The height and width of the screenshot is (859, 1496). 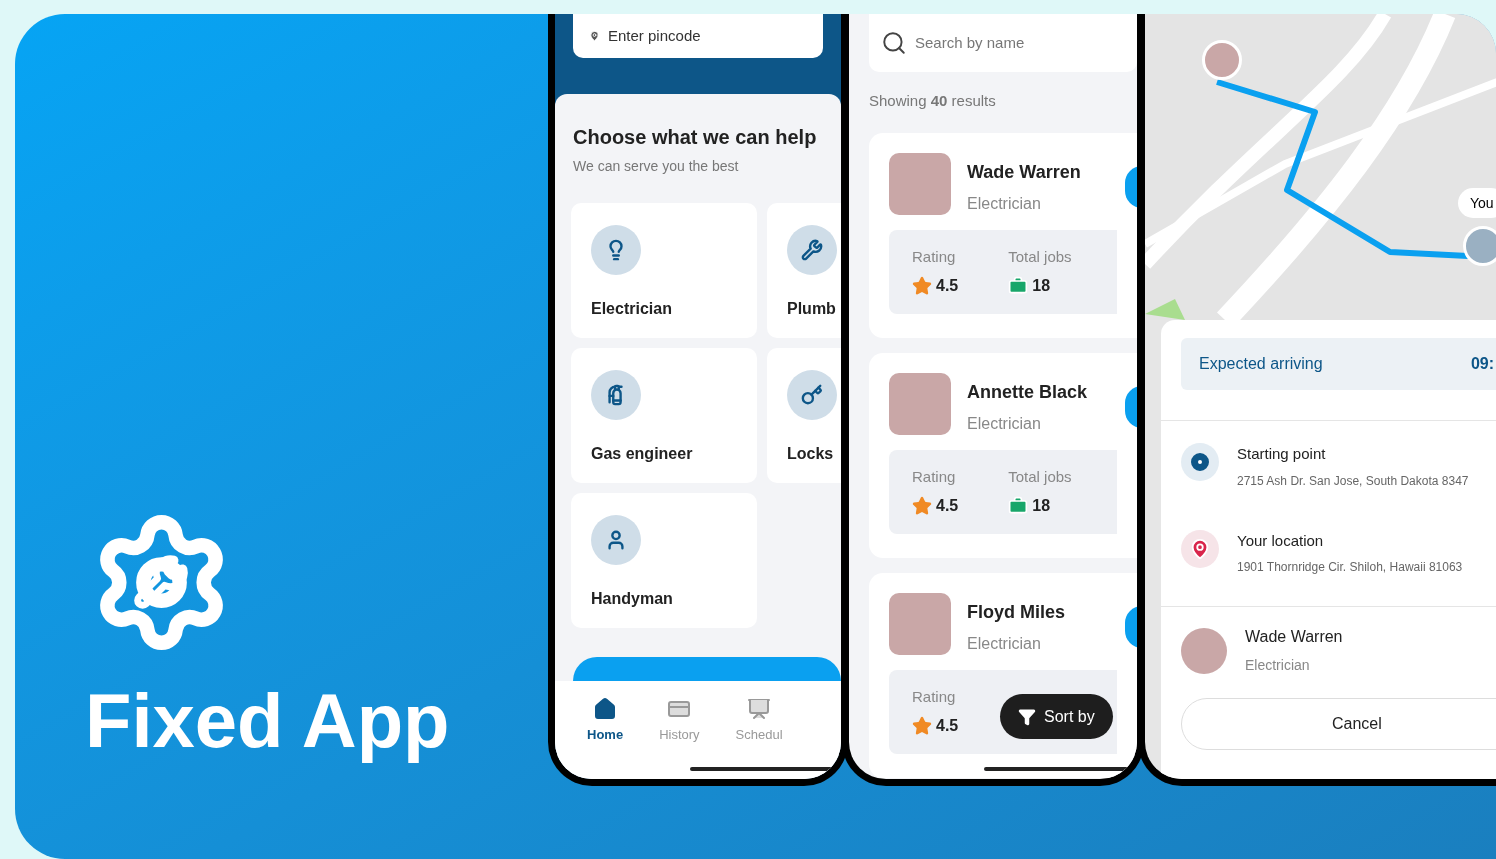 I want to click on results-count: Showing 40 results, so click(x=933, y=101).